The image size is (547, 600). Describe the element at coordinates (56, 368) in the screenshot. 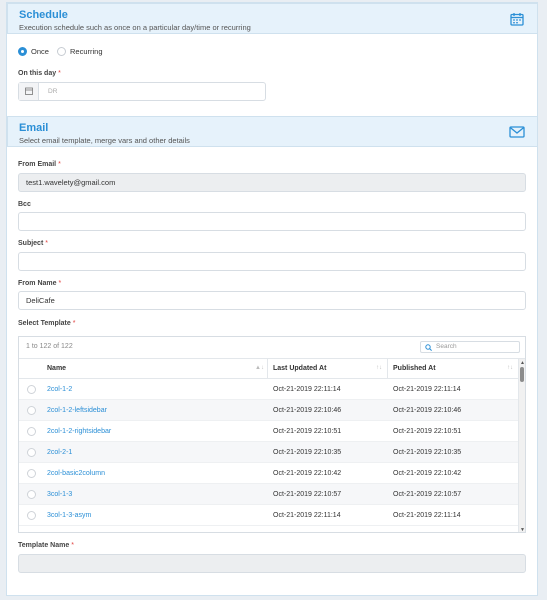

I see `column-header-name: Name` at that location.